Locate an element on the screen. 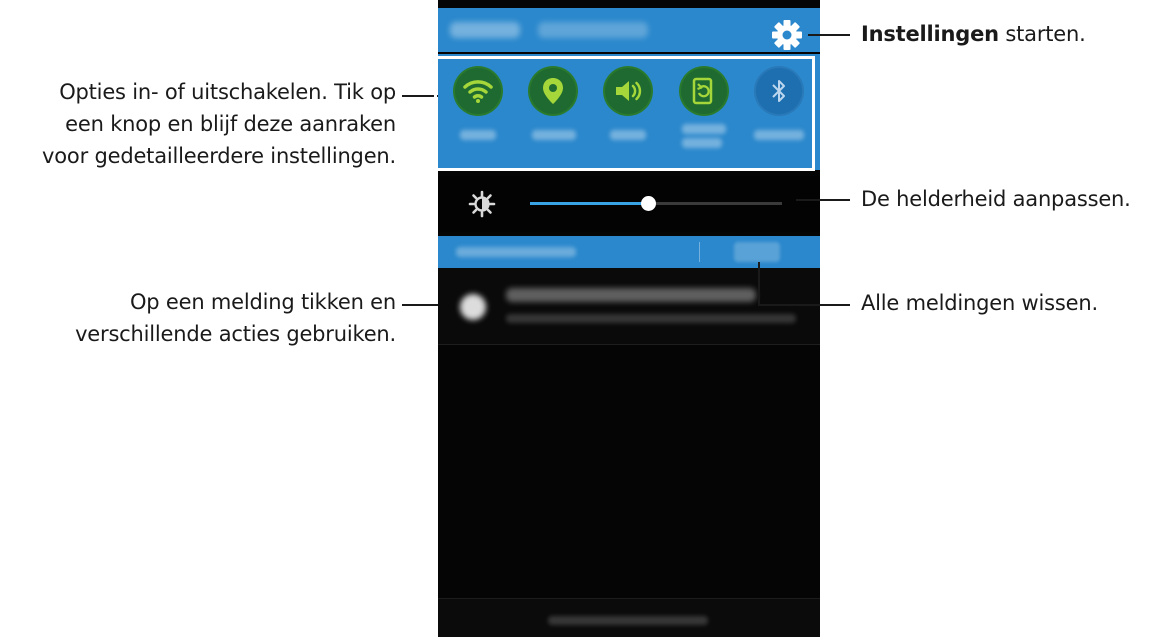  status-time-blur is located at coordinates (485, 30).